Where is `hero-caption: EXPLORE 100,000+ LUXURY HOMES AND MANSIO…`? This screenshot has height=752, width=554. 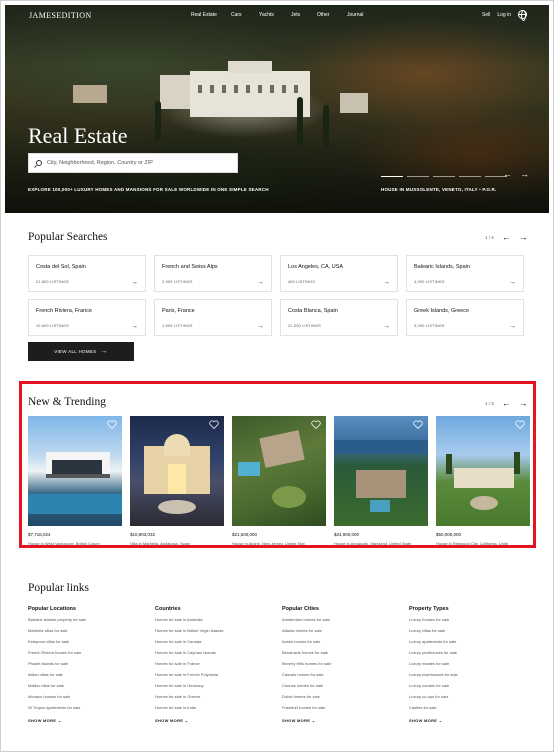
hero-caption: EXPLORE 100,000+ LUXURY HOMES AND MANSIO… is located at coordinates (148, 189).